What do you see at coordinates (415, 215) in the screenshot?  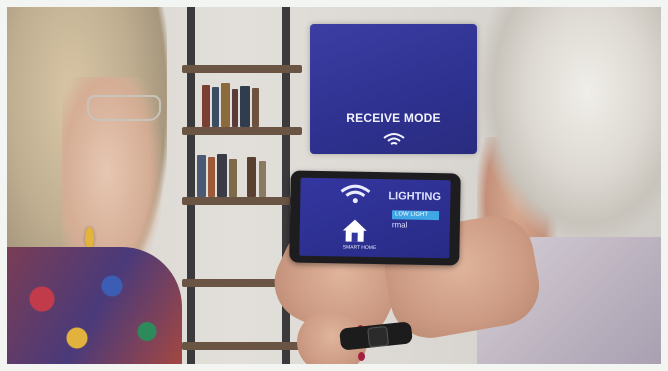 I see `low-light-option: LOW LIGHT` at bounding box center [415, 215].